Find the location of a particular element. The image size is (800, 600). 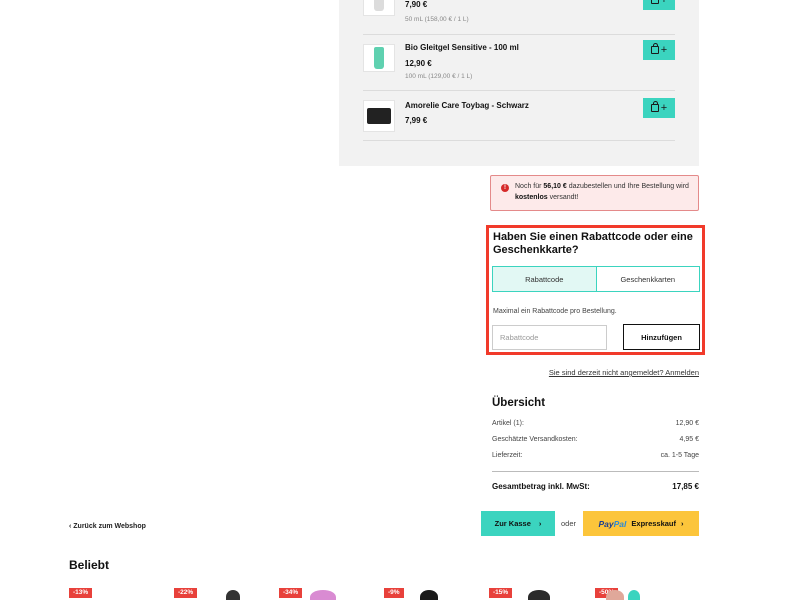

item-price: 7,90 € is located at coordinates (416, 4).